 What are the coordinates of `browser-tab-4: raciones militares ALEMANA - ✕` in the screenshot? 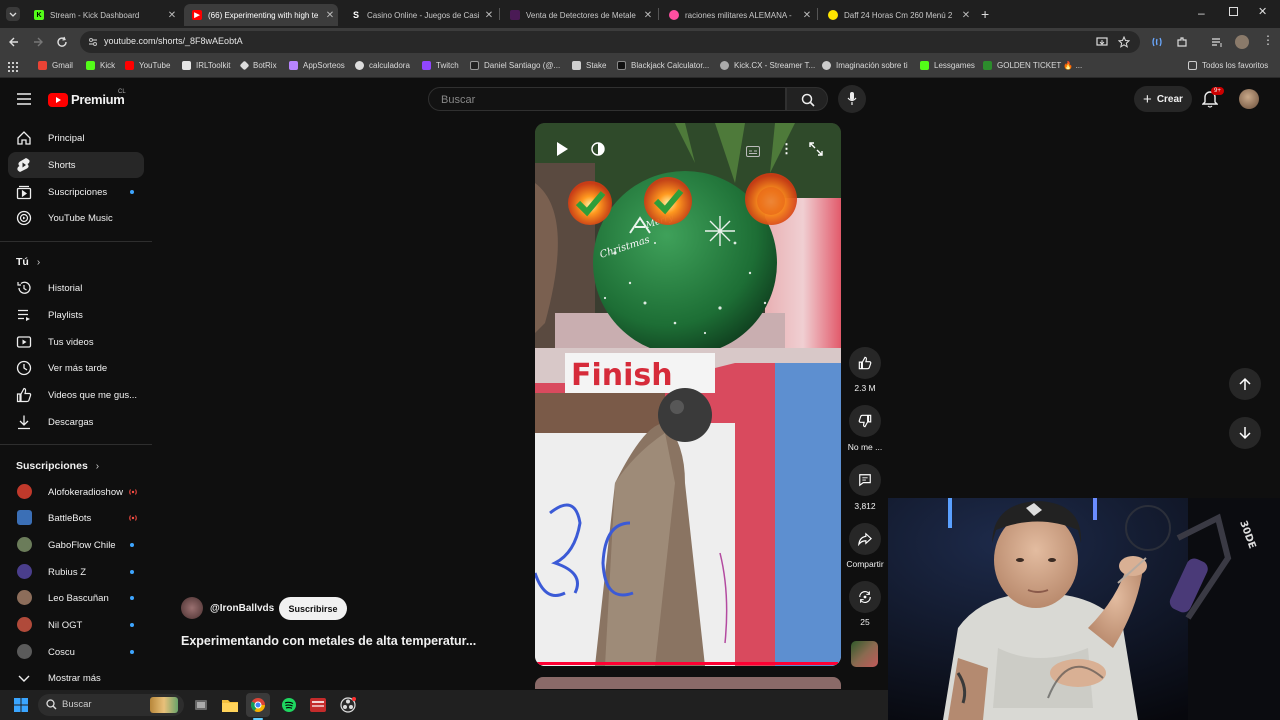 It's located at (738, 15).